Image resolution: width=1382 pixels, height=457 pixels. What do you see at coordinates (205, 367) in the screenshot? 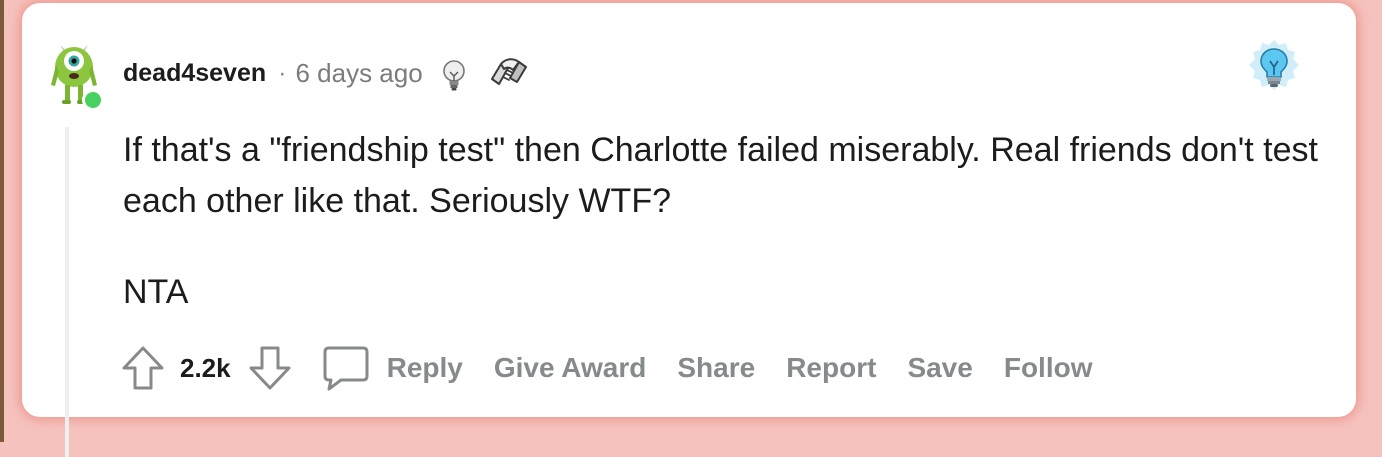
I see `vote-count: 2.2k` at bounding box center [205, 367].